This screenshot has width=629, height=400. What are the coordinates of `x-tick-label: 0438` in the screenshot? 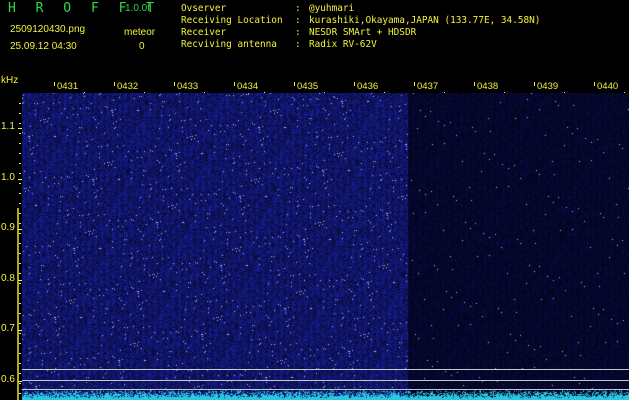 It's located at (488, 86).